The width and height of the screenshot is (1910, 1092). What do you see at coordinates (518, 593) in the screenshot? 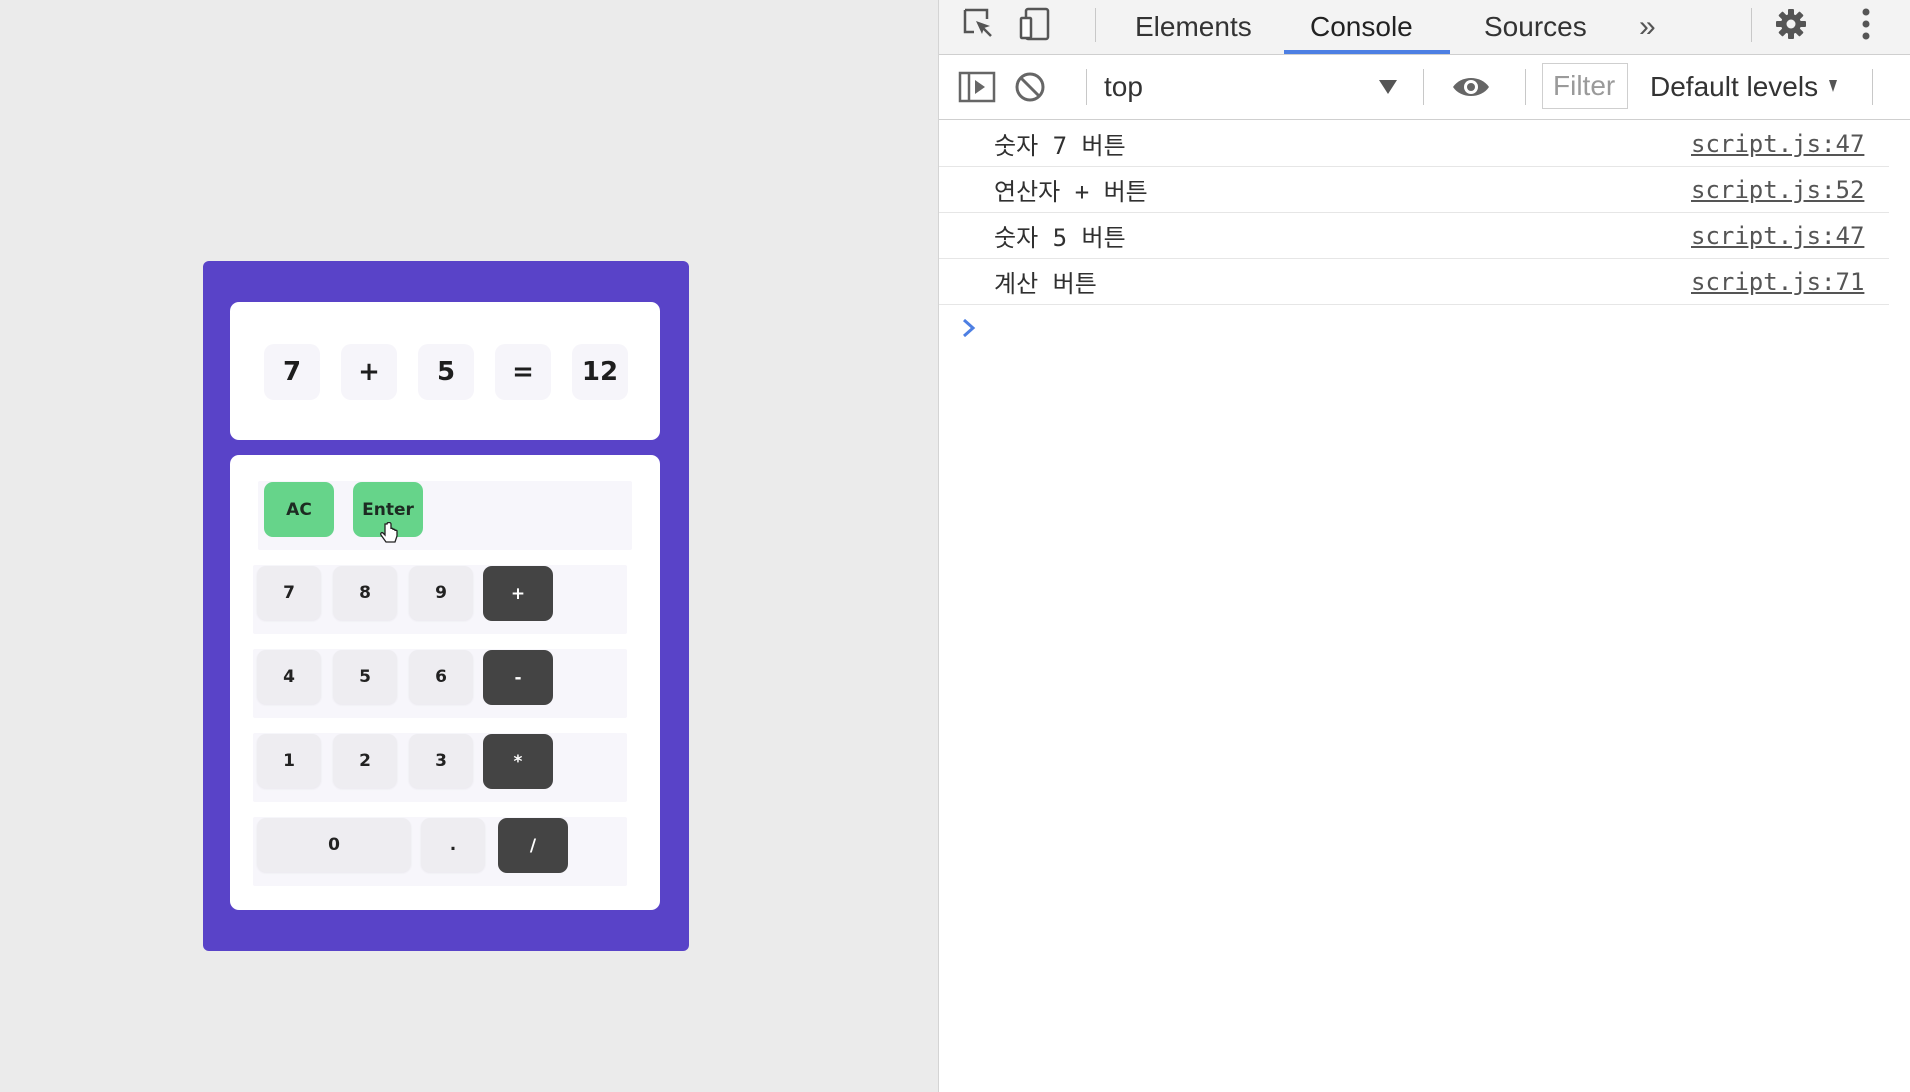
I see `key-plus: +` at bounding box center [518, 593].